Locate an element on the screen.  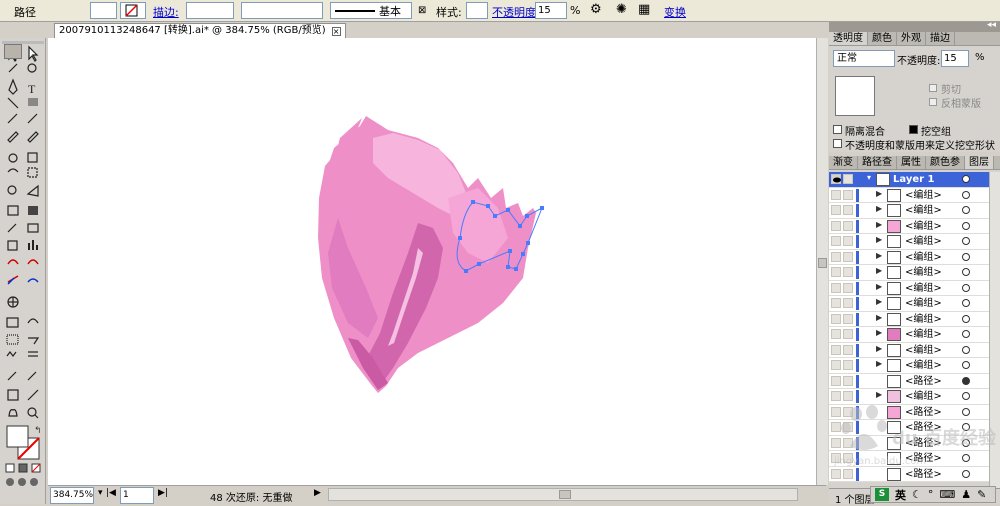
invert-mask-checkbox is located at coordinates (933, 102).